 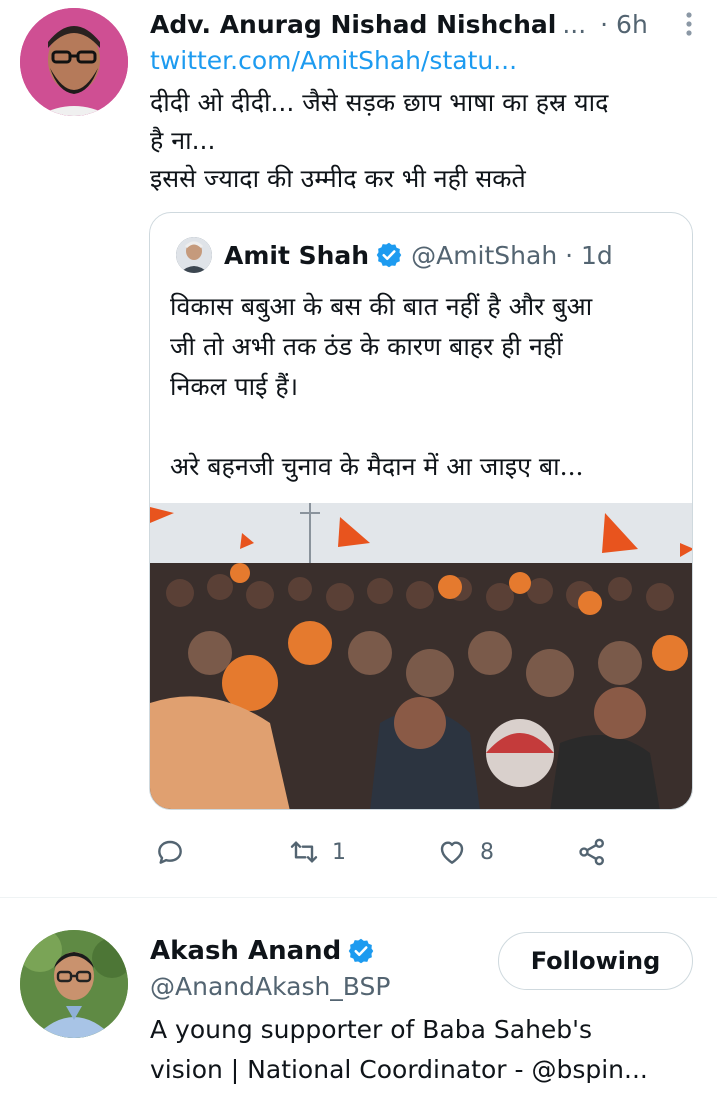 I want to click on user-name-row: Akash Anand, so click(x=262, y=951).